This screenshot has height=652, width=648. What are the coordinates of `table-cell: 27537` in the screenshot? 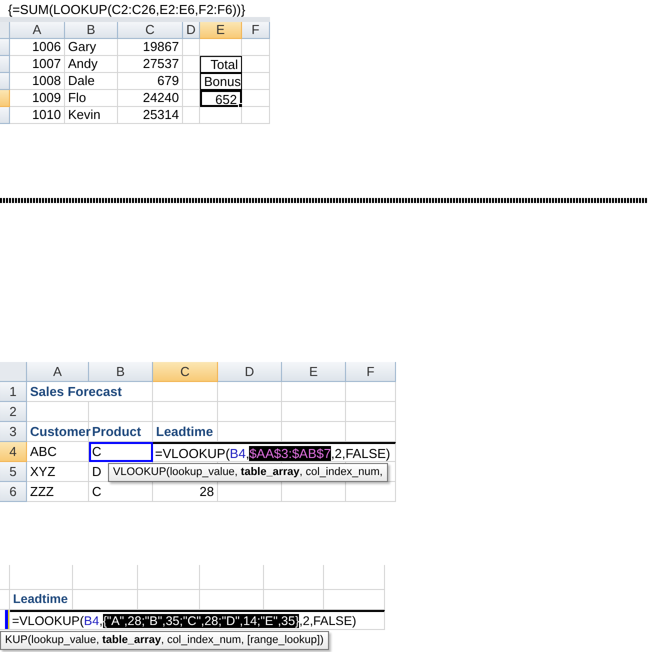 It's located at (150, 64).